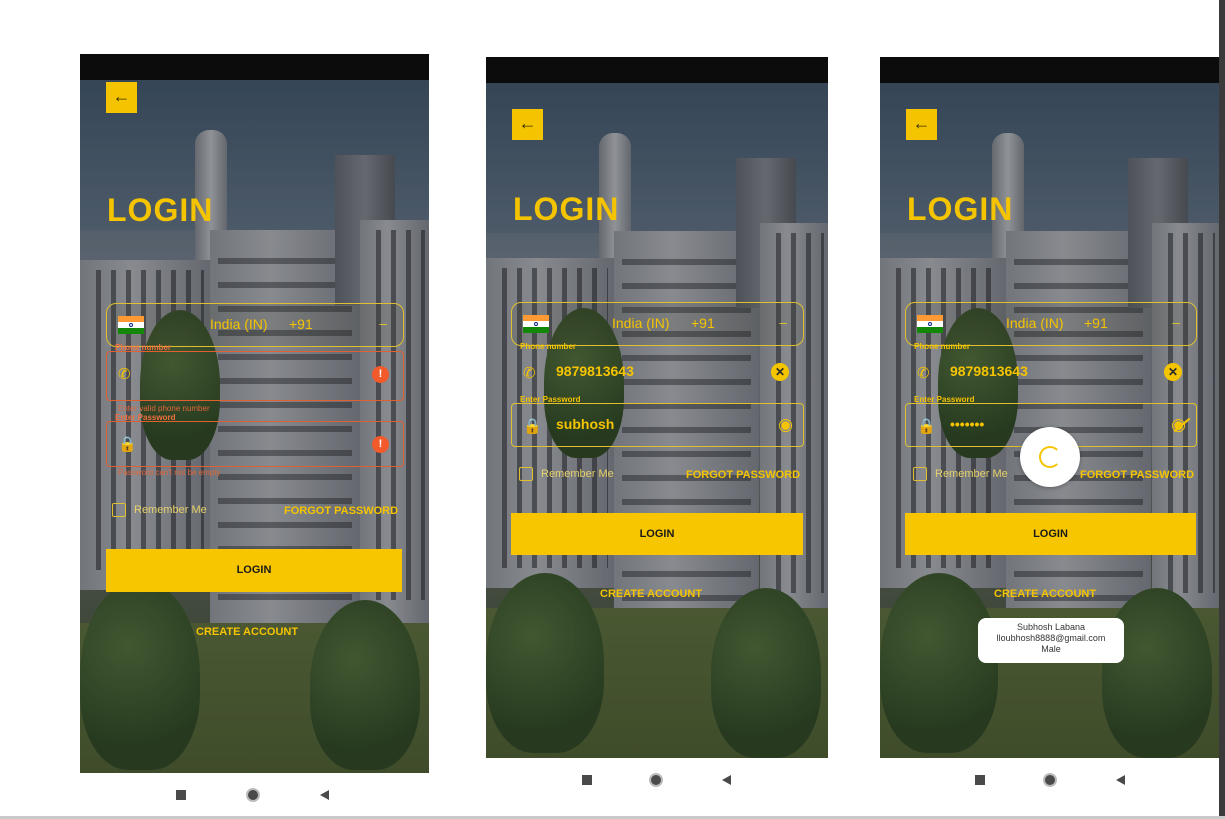  Describe the element at coordinates (585, 424) in the screenshot. I see `password-input: subhosh` at that location.